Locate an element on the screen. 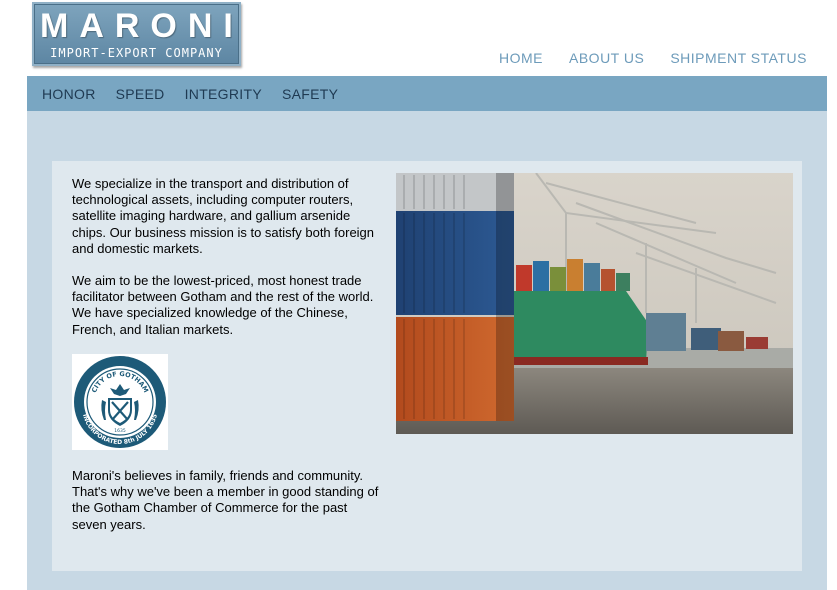  value-safety: SAFETY is located at coordinates (310, 94).